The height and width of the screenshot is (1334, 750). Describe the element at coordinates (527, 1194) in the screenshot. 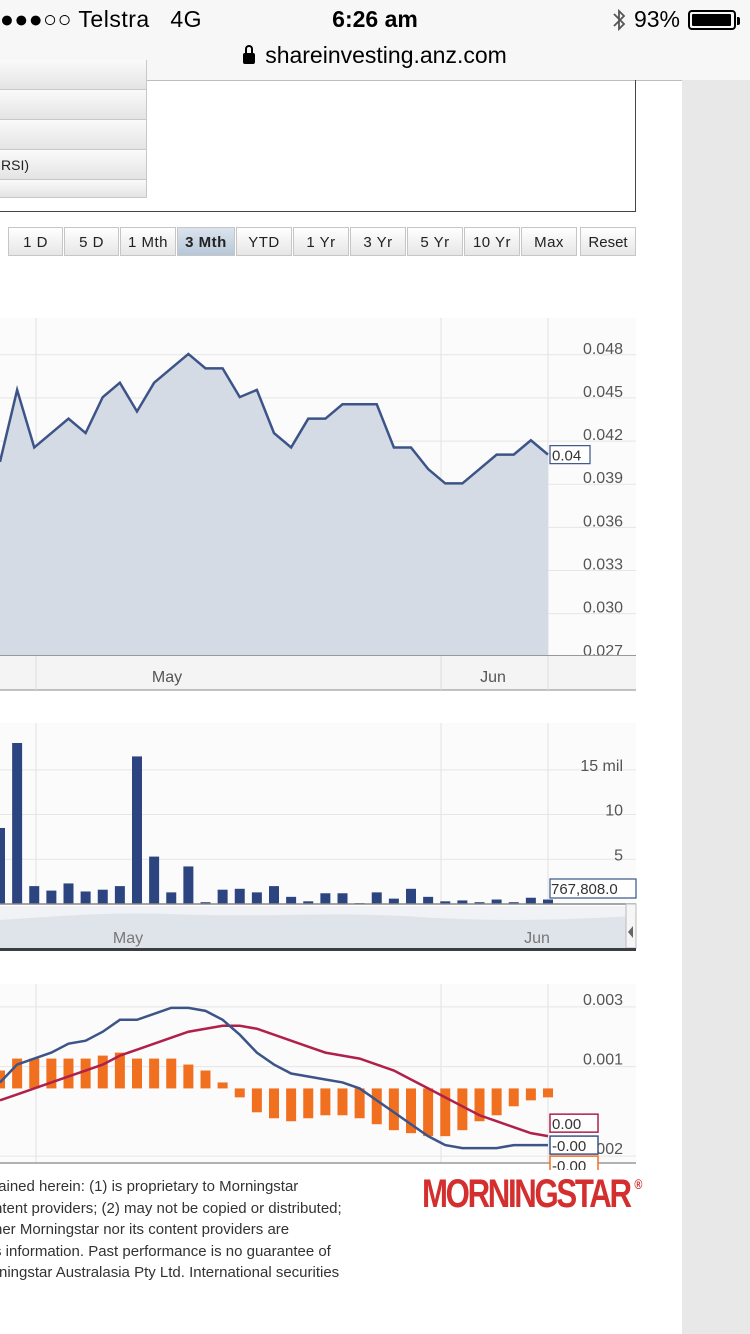

I see `logo-text: MORNINGSTAR` at that location.